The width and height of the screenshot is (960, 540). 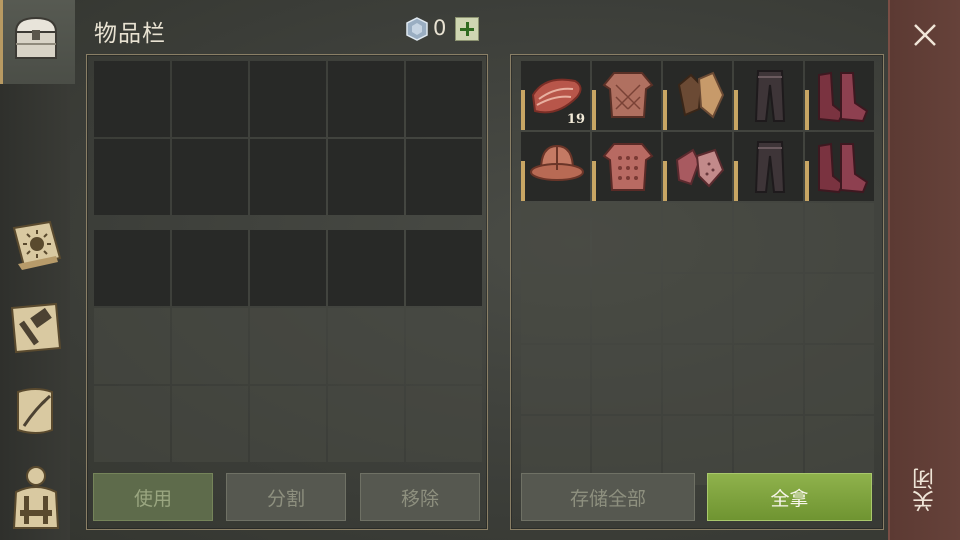 I want to click on split-button: 分割, so click(x=286, y=497).